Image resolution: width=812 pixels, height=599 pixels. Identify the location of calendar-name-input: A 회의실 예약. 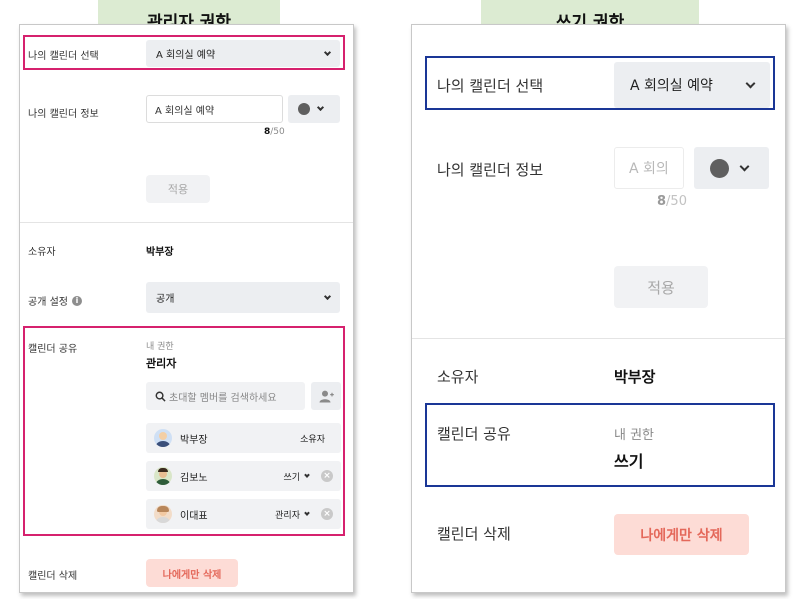
(214, 109).